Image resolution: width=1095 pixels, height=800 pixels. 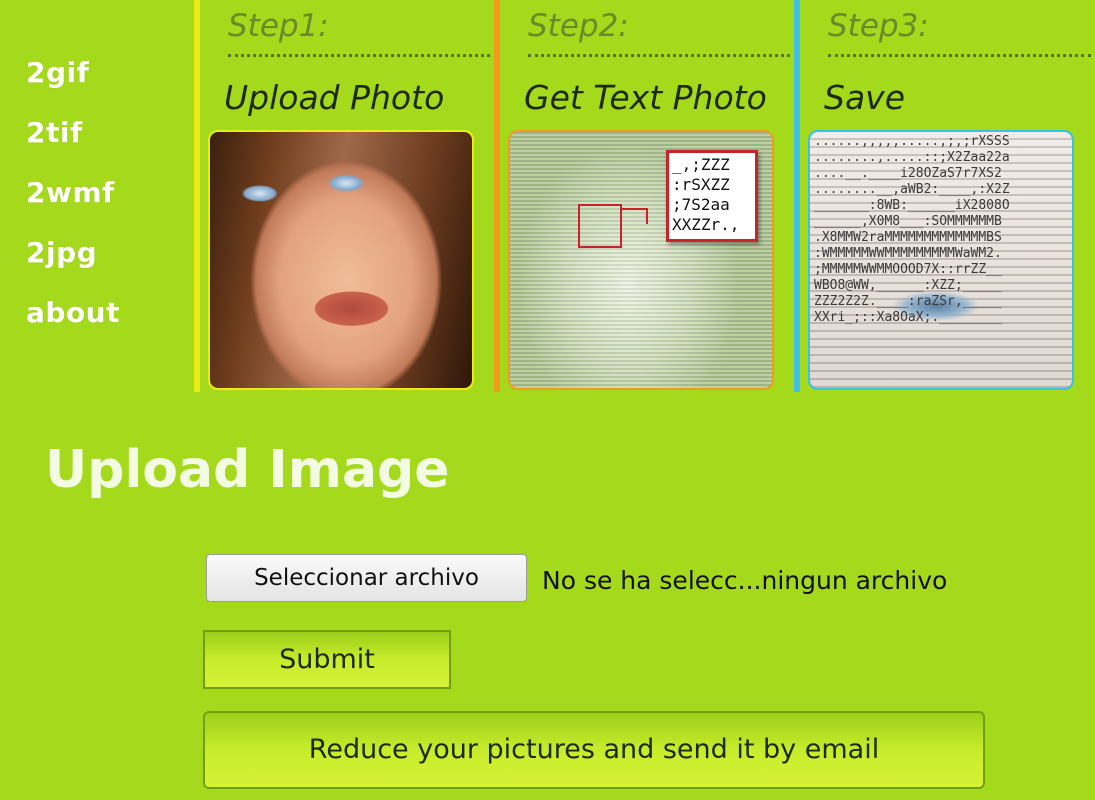 I want to click on step-1: Step1: Upload Photo, so click(x=344, y=196).